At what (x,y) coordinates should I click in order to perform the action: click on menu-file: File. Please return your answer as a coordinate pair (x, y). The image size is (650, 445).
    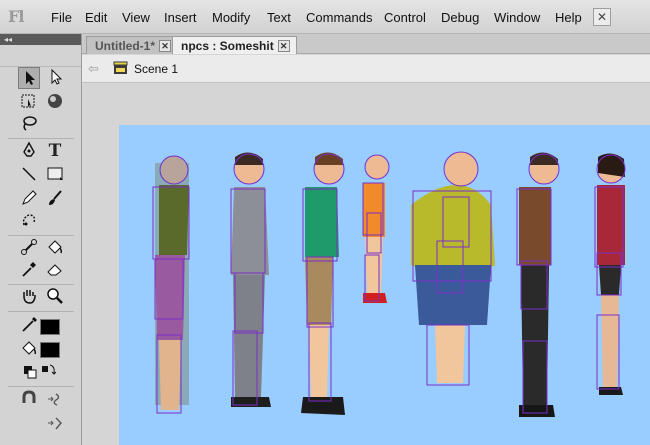
    Looking at the image, I should click on (61, 17).